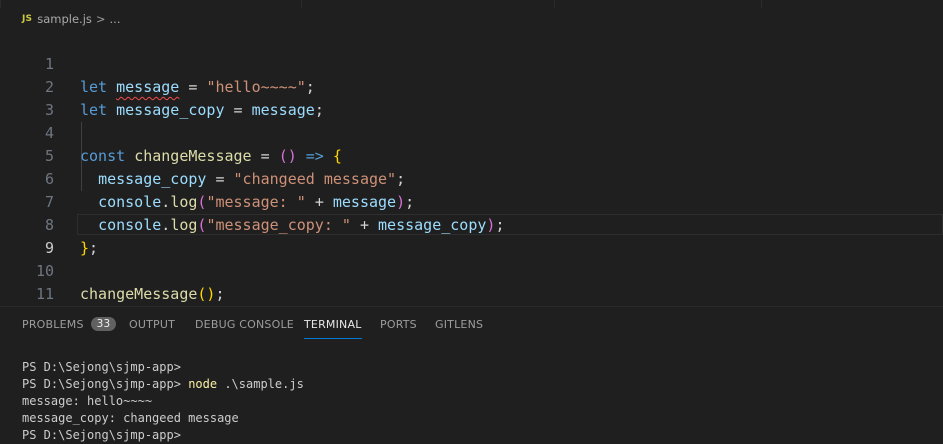 The height and width of the screenshot is (444, 943). Describe the element at coordinates (471, 97) in the screenshot. I see `code-line: 3` at that location.